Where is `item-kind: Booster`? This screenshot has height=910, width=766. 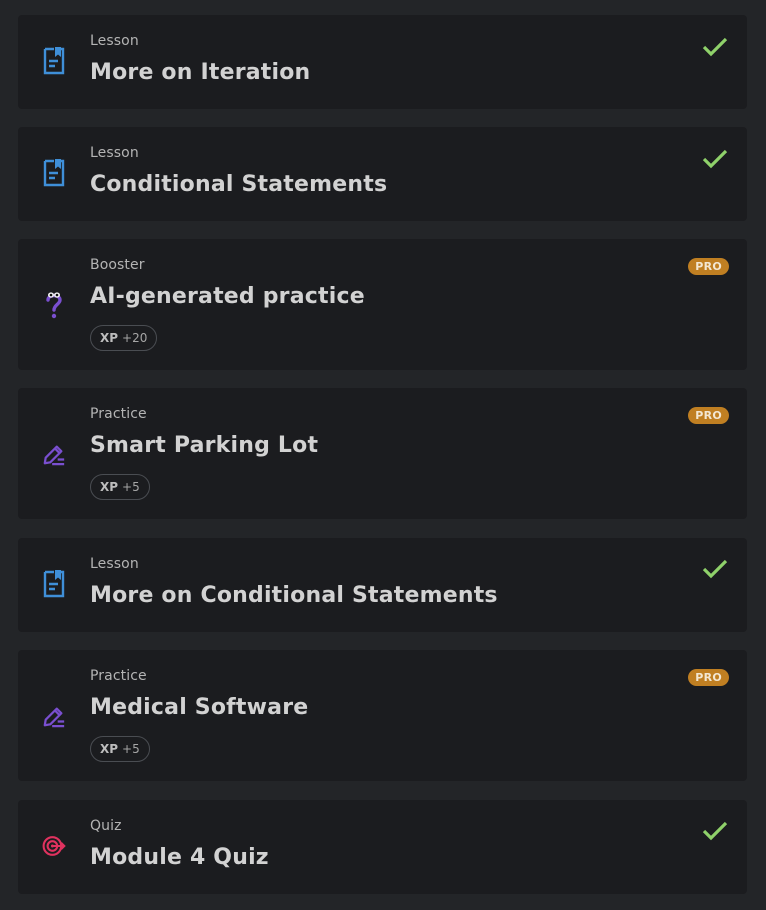
item-kind: Booster is located at coordinates (117, 265).